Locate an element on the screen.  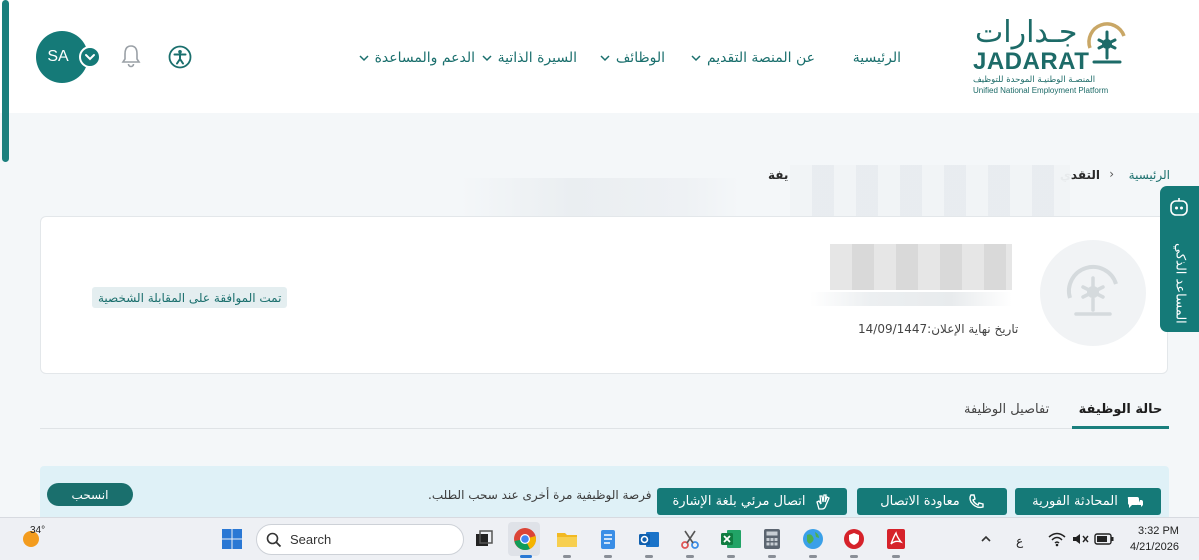
live-chat-label: المحادثة الفورية is located at coordinates (1075, 501).